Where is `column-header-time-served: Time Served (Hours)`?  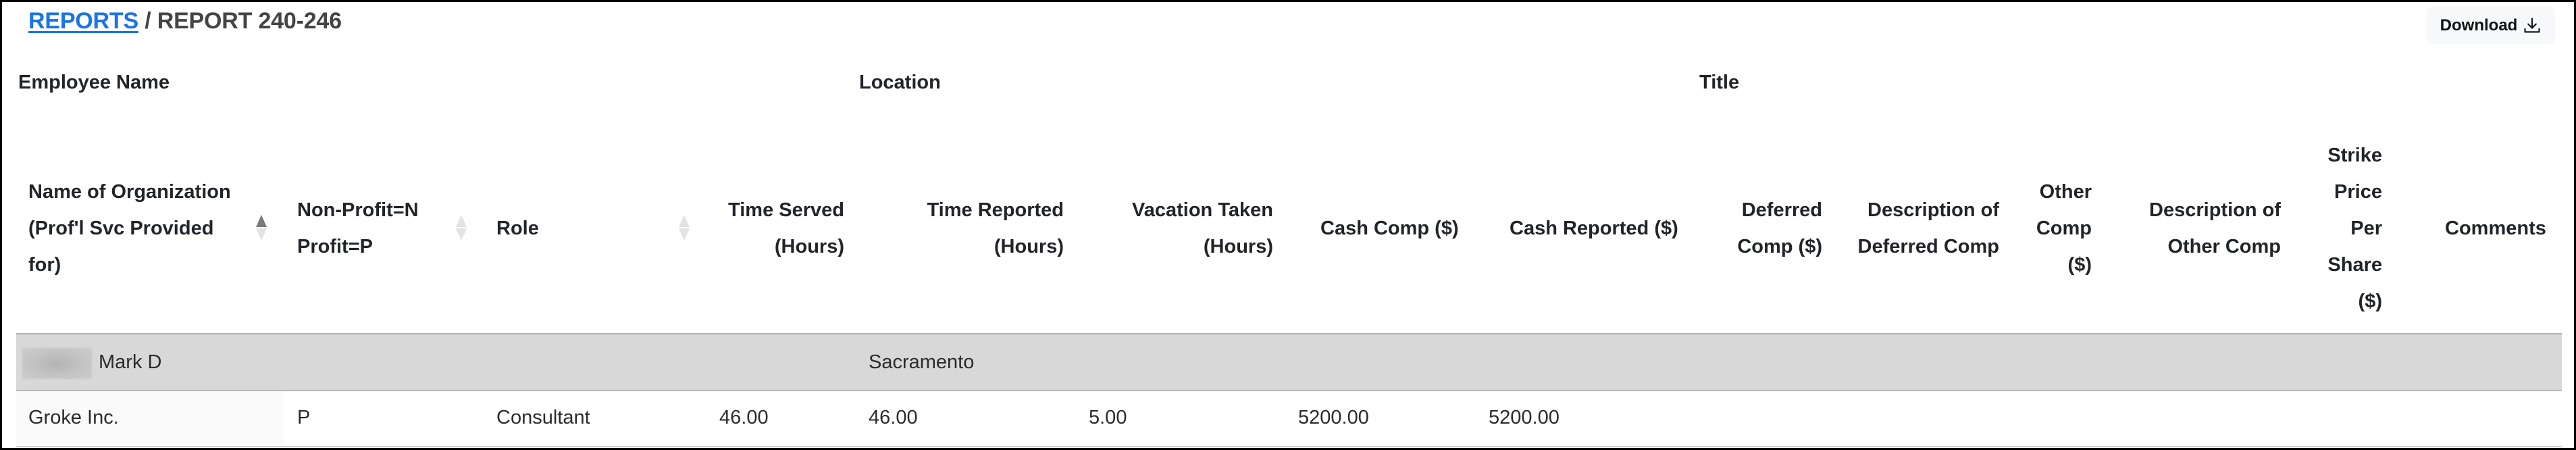
column-header-time-served: Time Served (Hours) is located at coordinates (786, 228).